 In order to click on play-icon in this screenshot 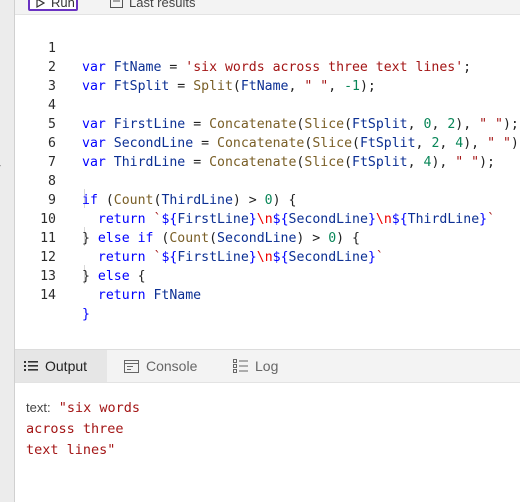, I will do `click(40, 4)`.